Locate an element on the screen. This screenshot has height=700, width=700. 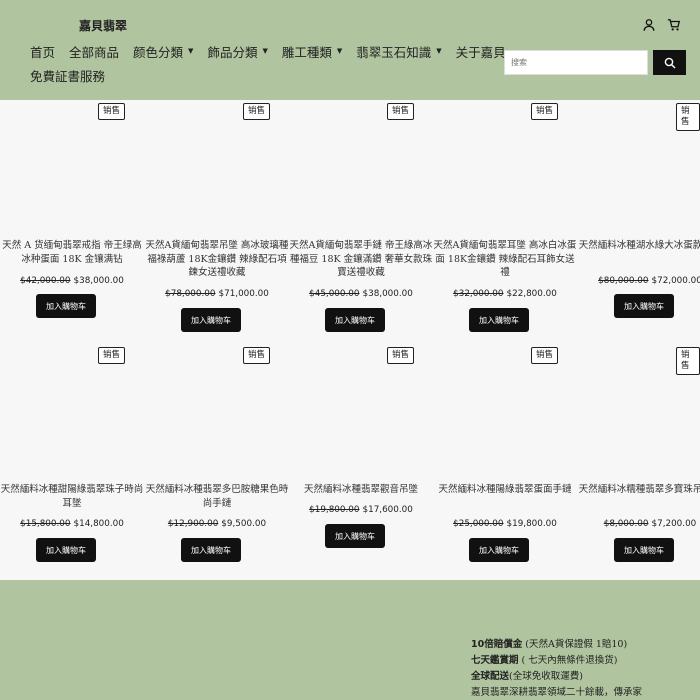
nav-item-all-products: 全部商品 is located at coordinates (94, 51).